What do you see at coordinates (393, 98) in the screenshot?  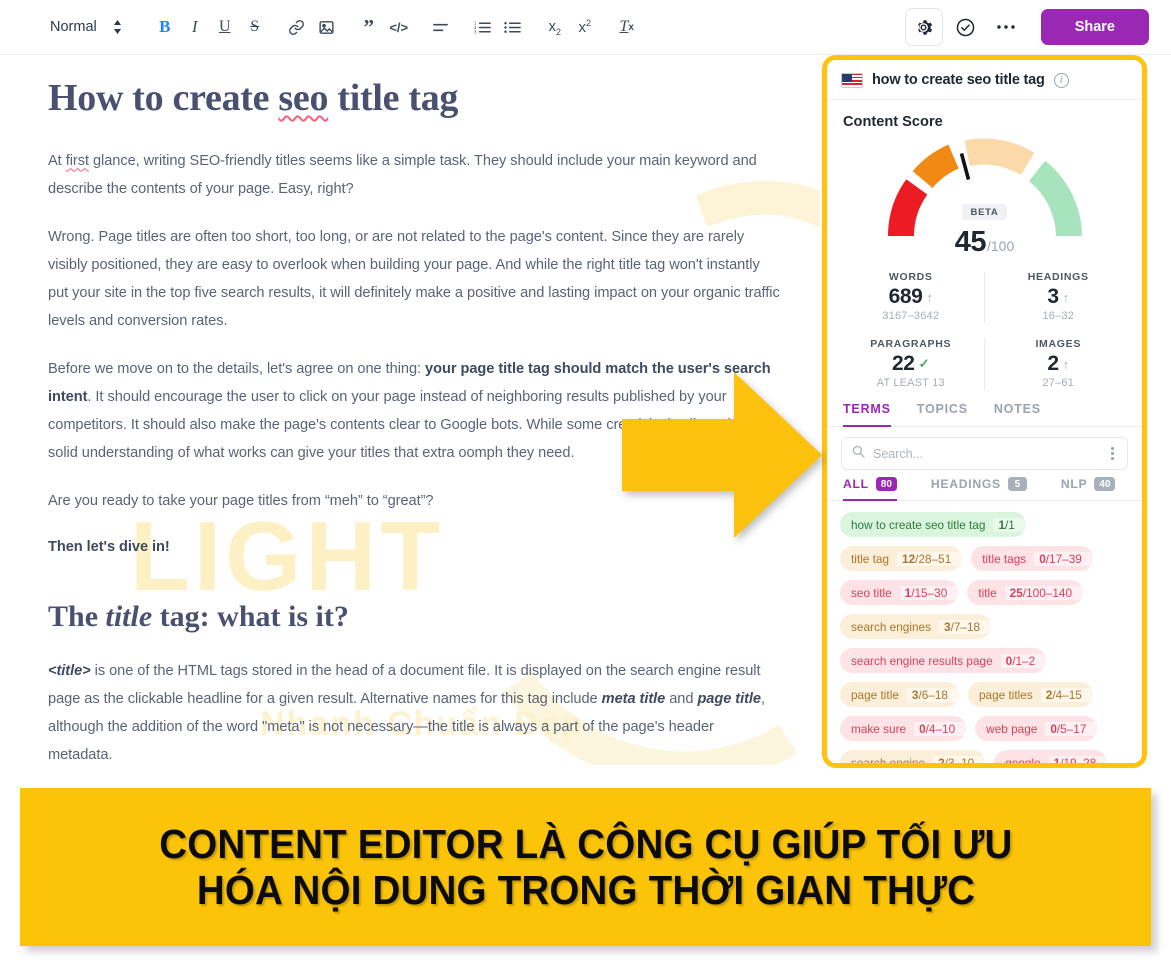 I see `doc-title-post: title tag` at bounding box center [393, 98].